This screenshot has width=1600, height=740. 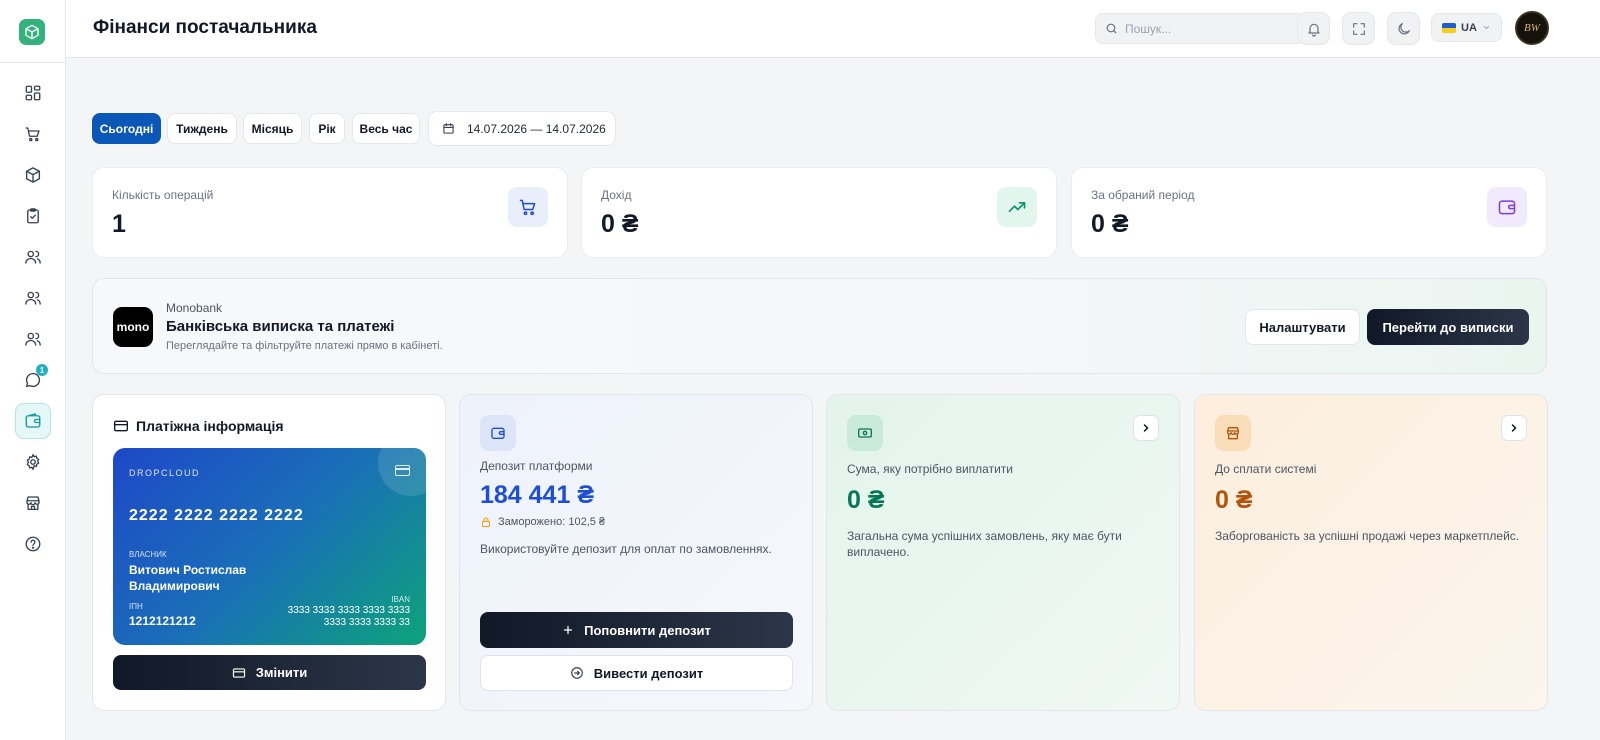 What do you see at coordinates (1302, 327) in the screenshot?
I see `configure-button: Налаштувати` at bounding box center [1302, 327].